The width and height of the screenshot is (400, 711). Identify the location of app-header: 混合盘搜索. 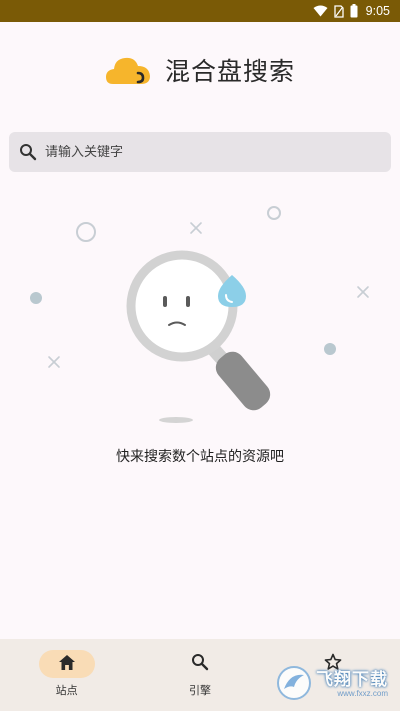
(200, 70).